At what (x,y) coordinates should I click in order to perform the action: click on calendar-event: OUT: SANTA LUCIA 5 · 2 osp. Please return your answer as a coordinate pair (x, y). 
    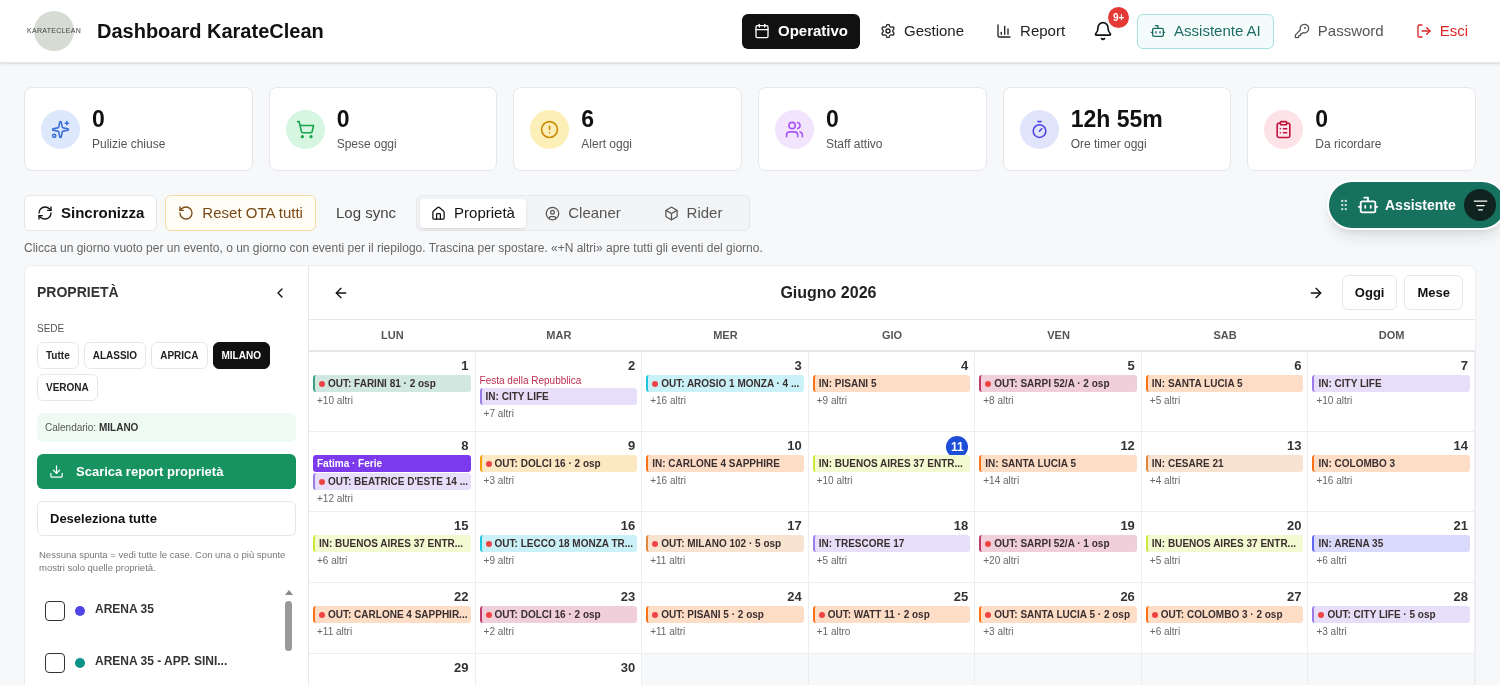
    Looking at the image, I should click on (1058, 614).